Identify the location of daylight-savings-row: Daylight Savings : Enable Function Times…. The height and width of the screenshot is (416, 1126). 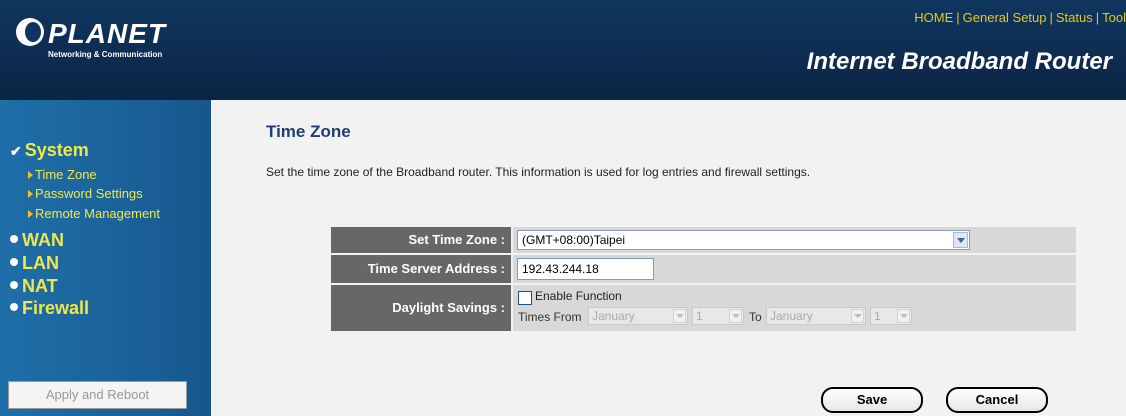
(703, 308).